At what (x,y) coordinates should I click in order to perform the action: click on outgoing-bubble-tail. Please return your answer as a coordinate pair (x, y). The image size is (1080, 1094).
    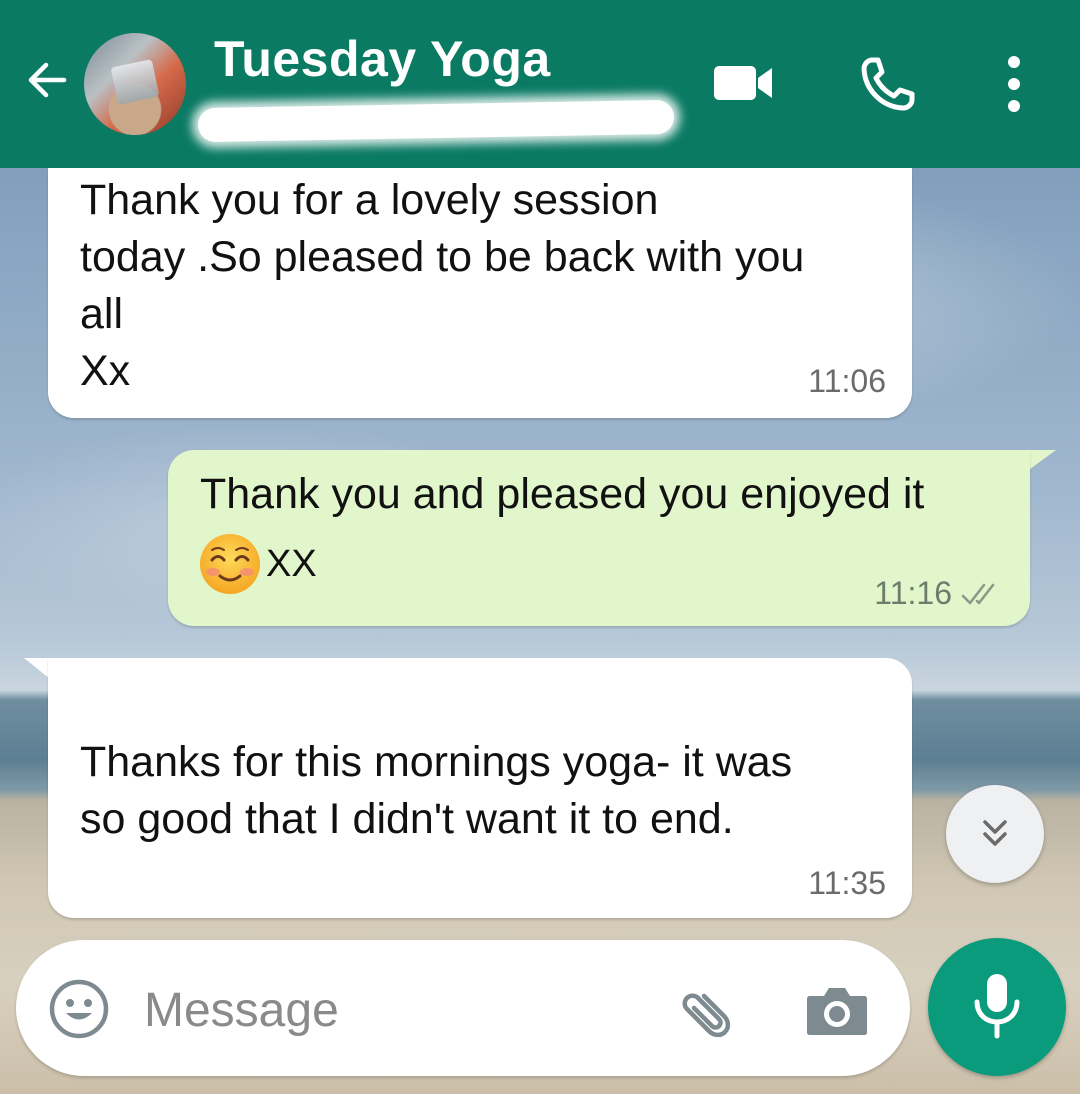
    Looking at the image, I should click on (1041, 461).